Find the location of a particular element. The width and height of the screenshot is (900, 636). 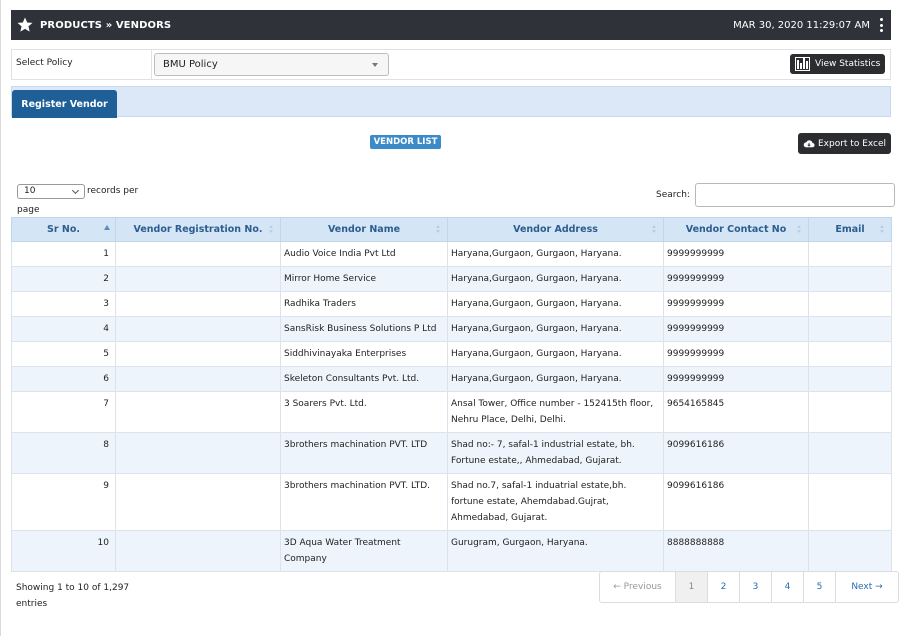

cell-vendor-name: 3brothers machination PVT. LTD. is located at coordinates (364, 502).